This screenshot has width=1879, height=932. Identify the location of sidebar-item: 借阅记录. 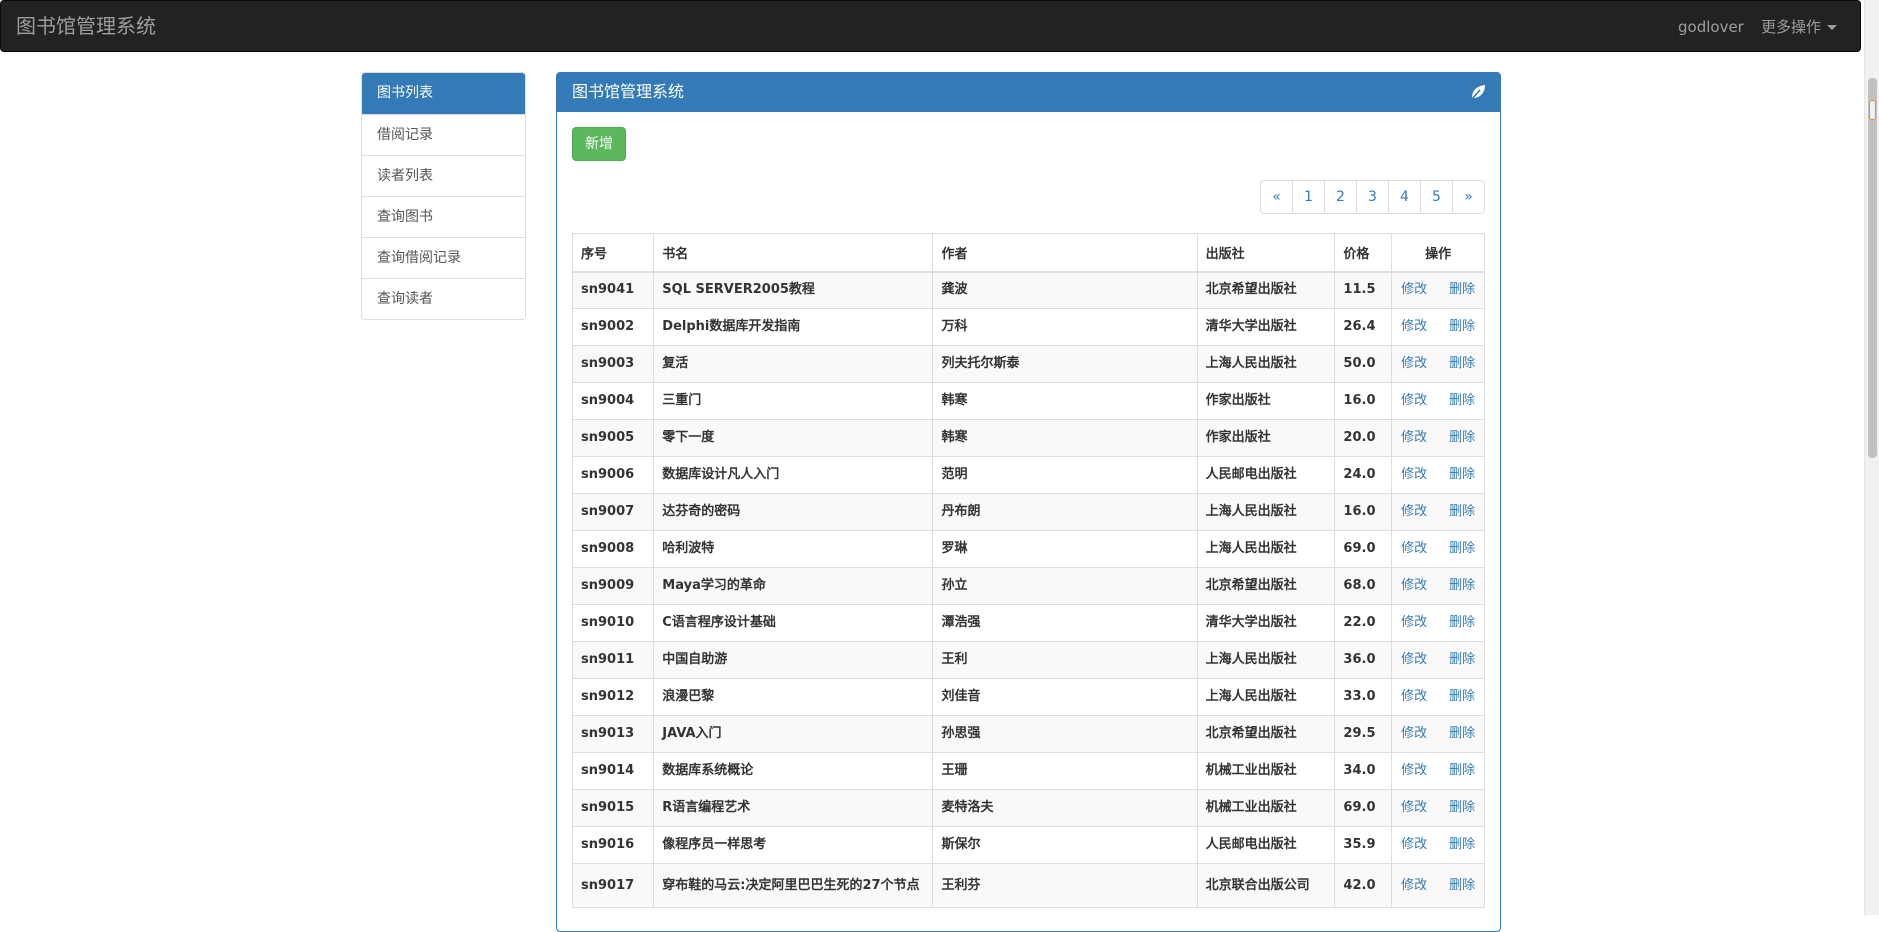
(443, 134).